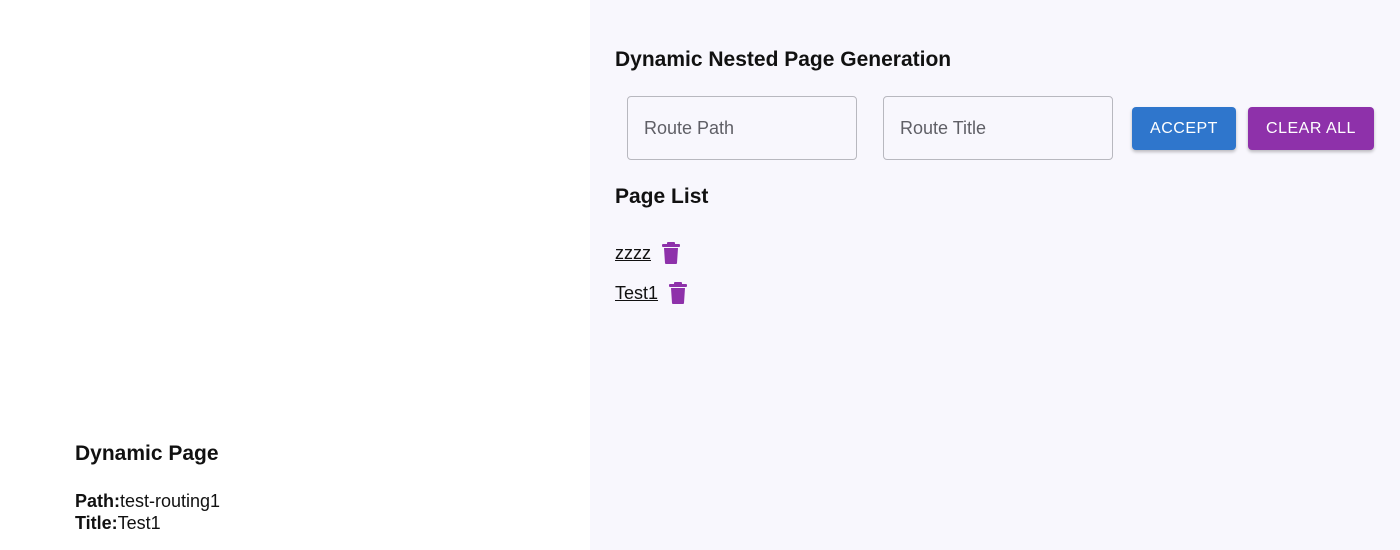 The width and height of the screenshot is (1400, 550). Describe the element at coordinates (170, 501) in the screenshot. I see `path-value: test-routing1` at that location.